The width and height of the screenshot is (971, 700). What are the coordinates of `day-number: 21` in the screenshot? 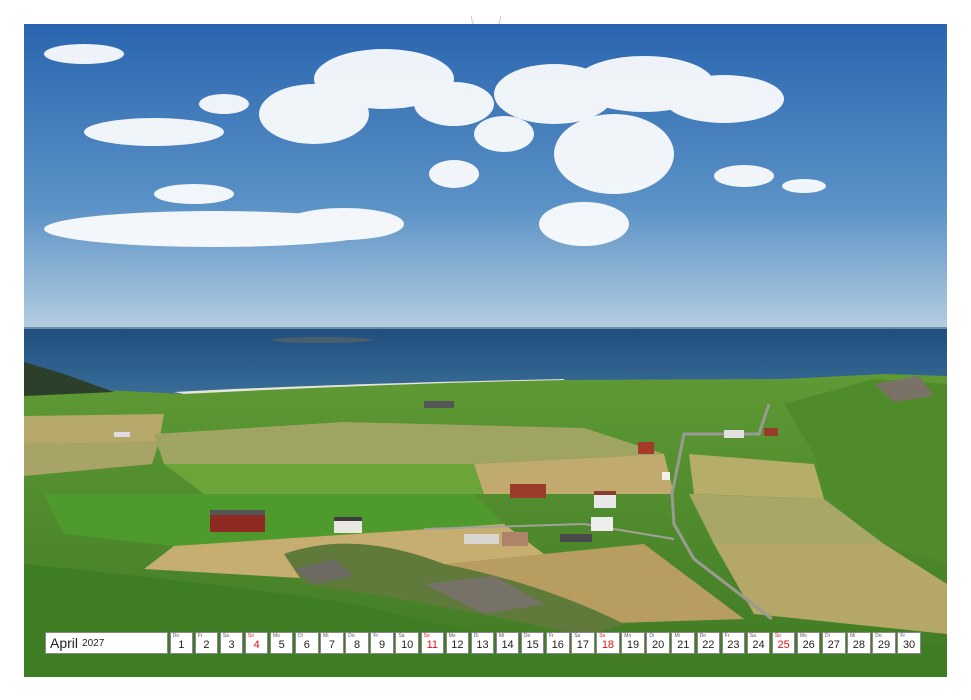 It's located at (683, 645).